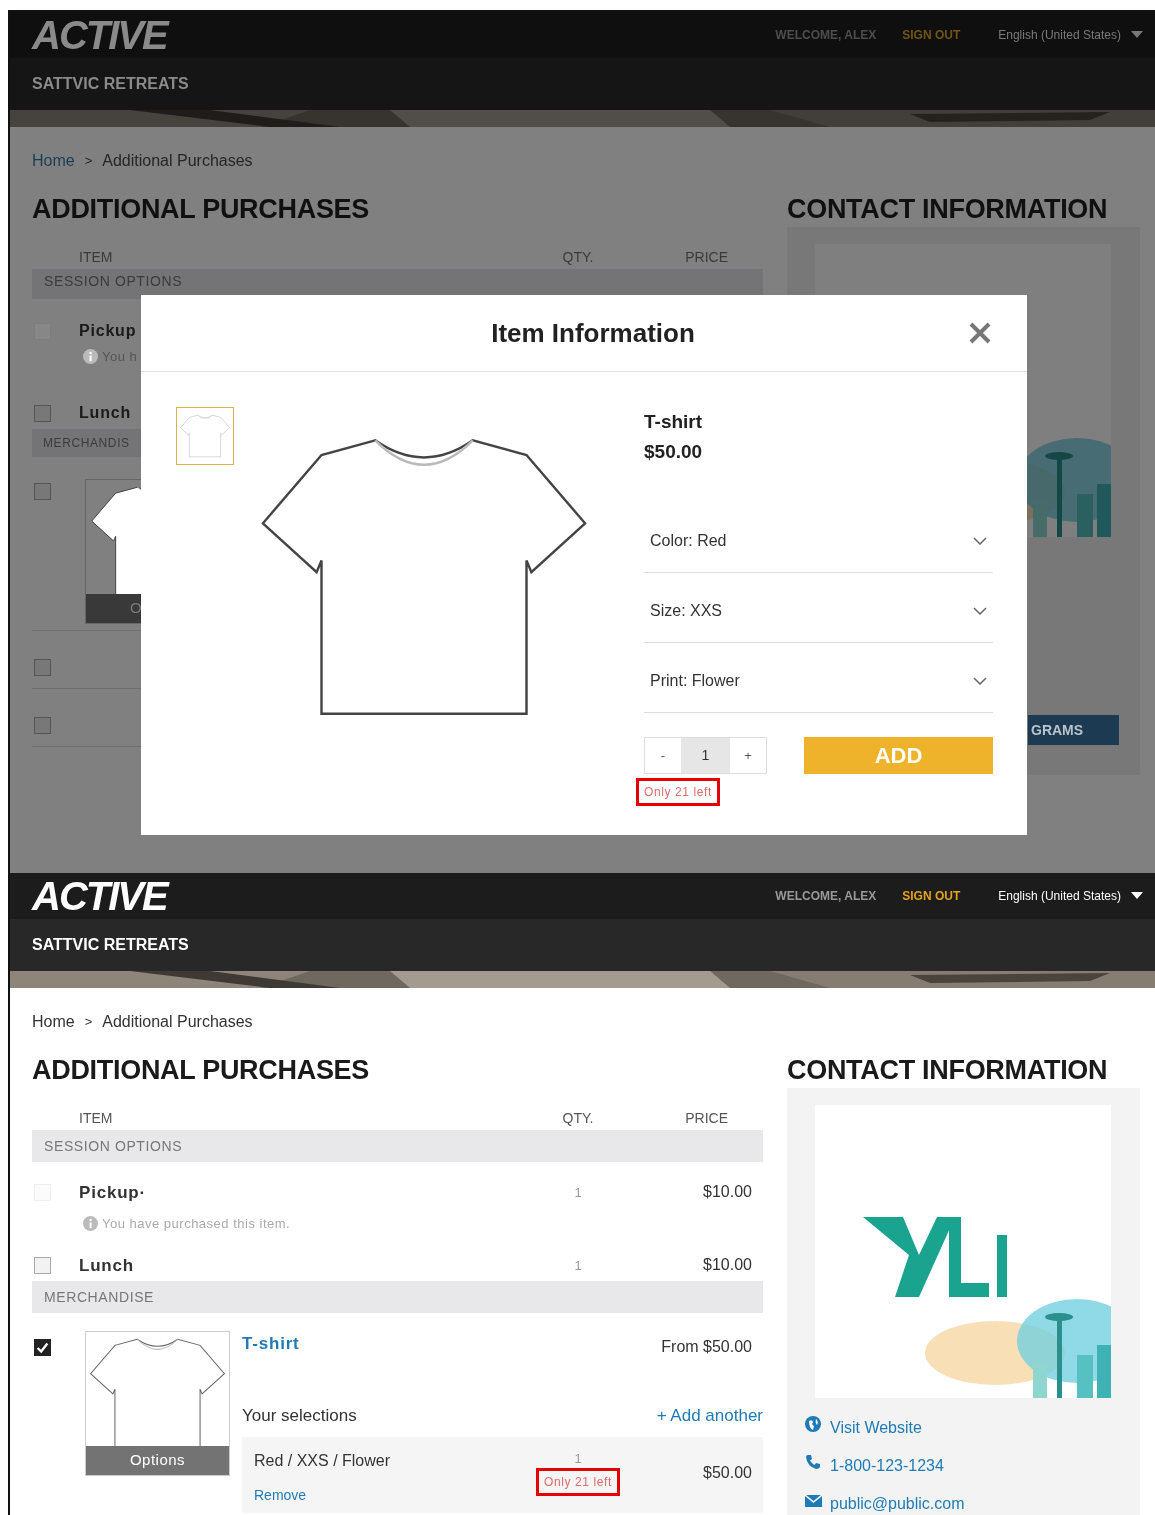  I want to click on options-button: Options, so click(157, 1460).